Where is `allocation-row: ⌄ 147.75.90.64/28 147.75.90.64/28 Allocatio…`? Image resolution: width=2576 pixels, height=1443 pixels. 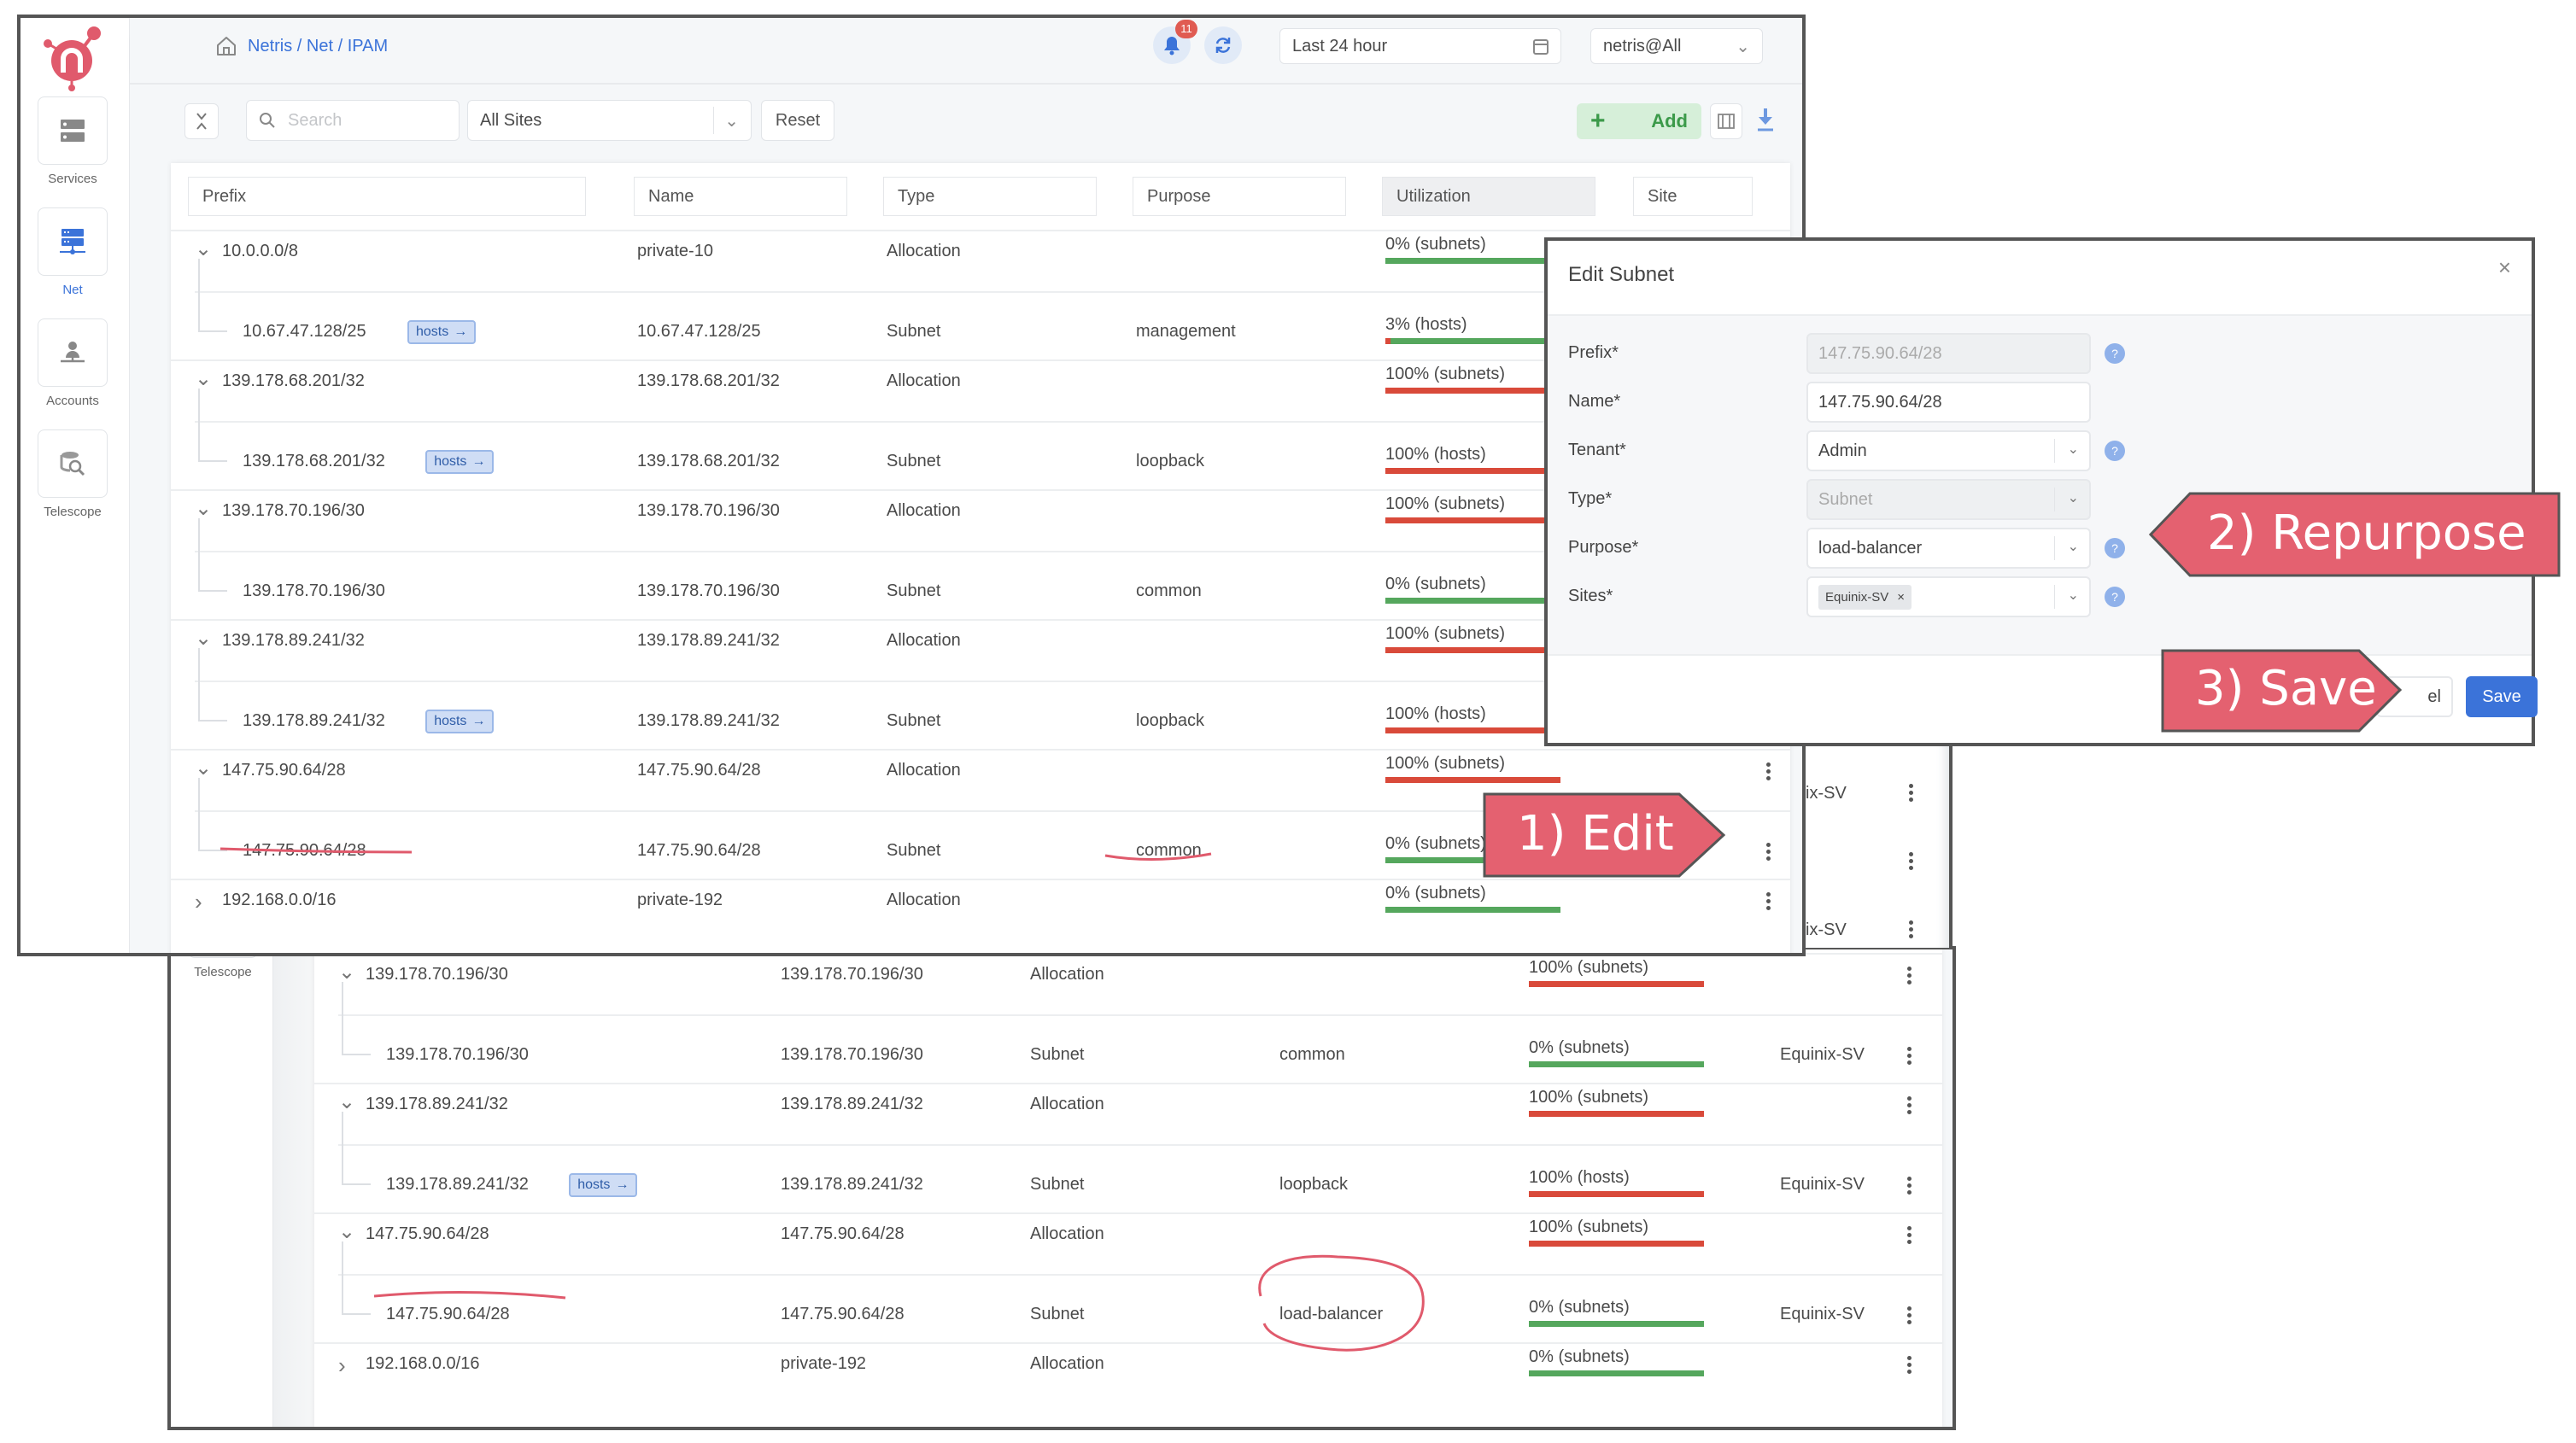
allocation-row: ⌄ 147.75.90.64/28 147.75.90.64/28 Allocatio… is located at coordinates (1128, 1243).